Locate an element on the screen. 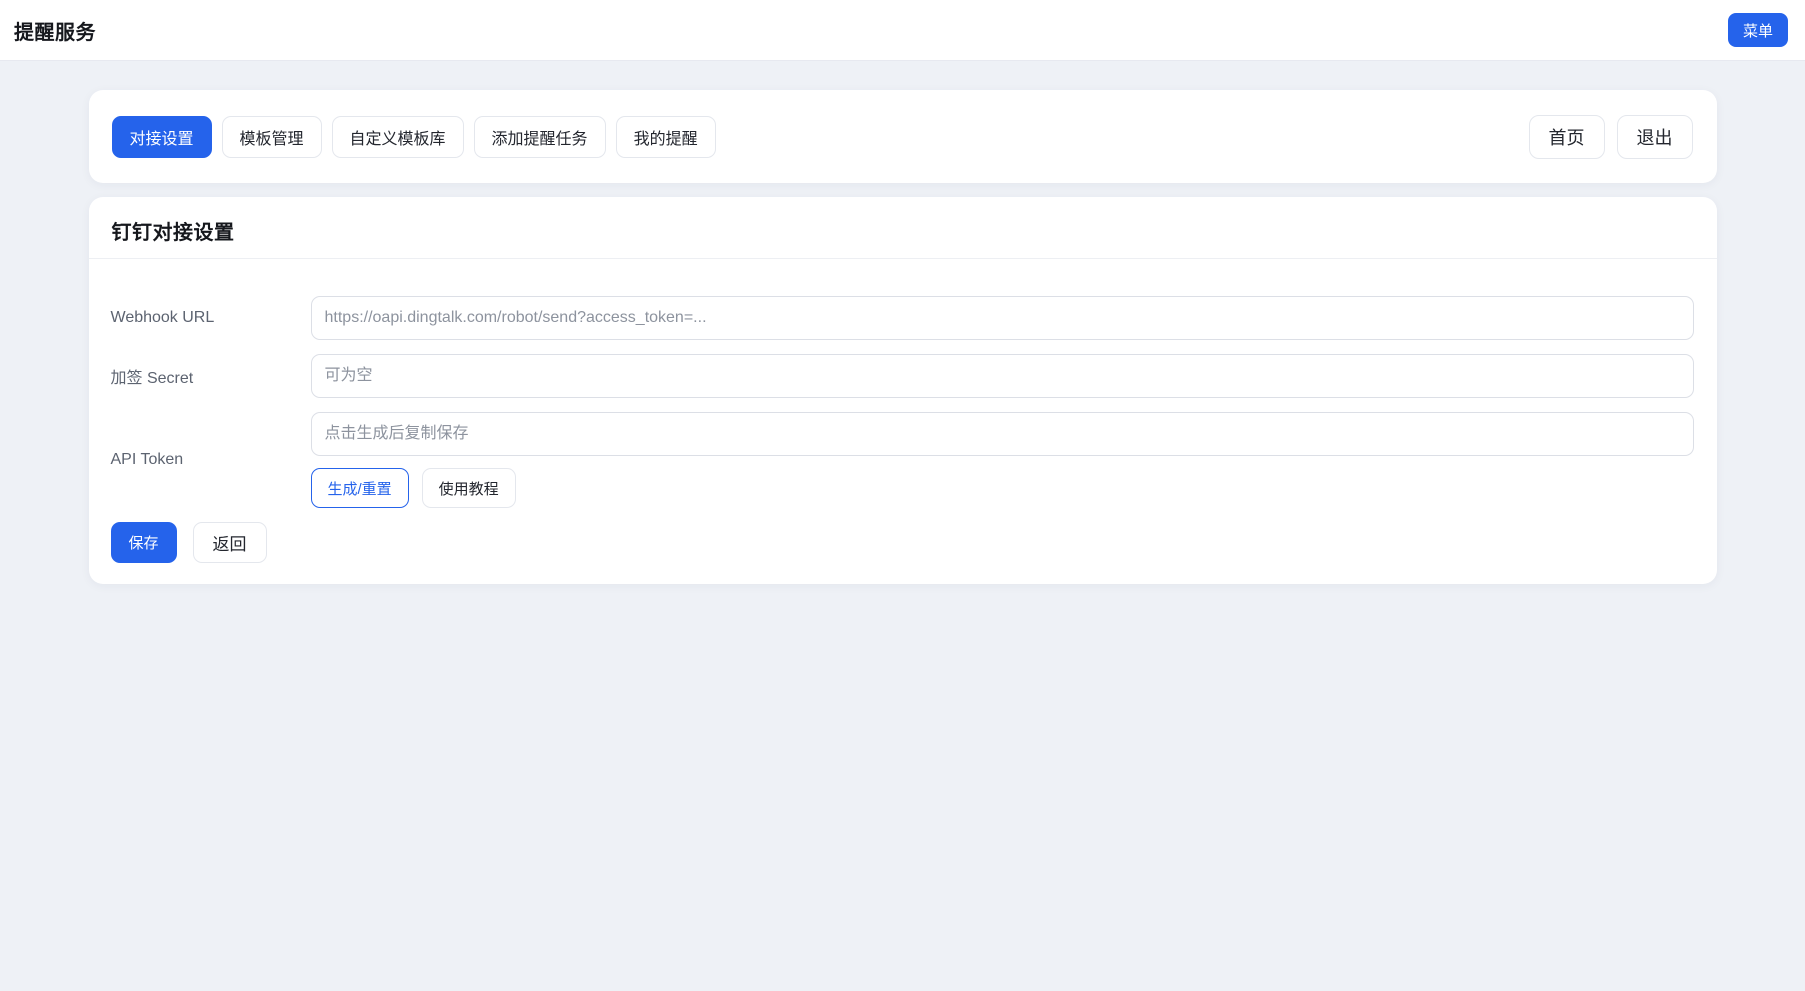  tab-template-management: 模板管理 is located at coordinates (271, 136).